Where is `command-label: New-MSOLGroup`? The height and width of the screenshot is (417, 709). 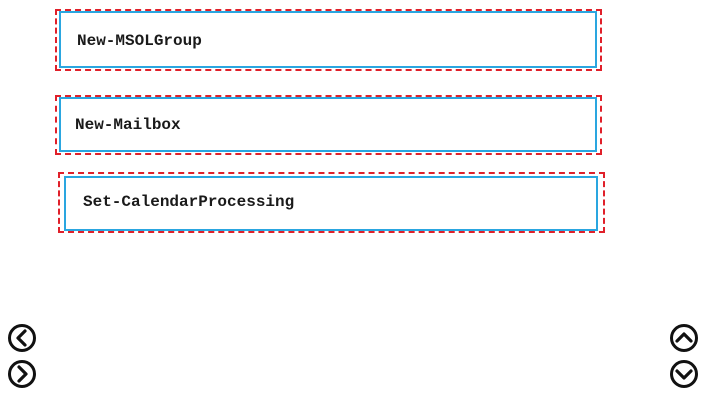 command-label: New-MSOLGroup is located at coordinates (139, 41).